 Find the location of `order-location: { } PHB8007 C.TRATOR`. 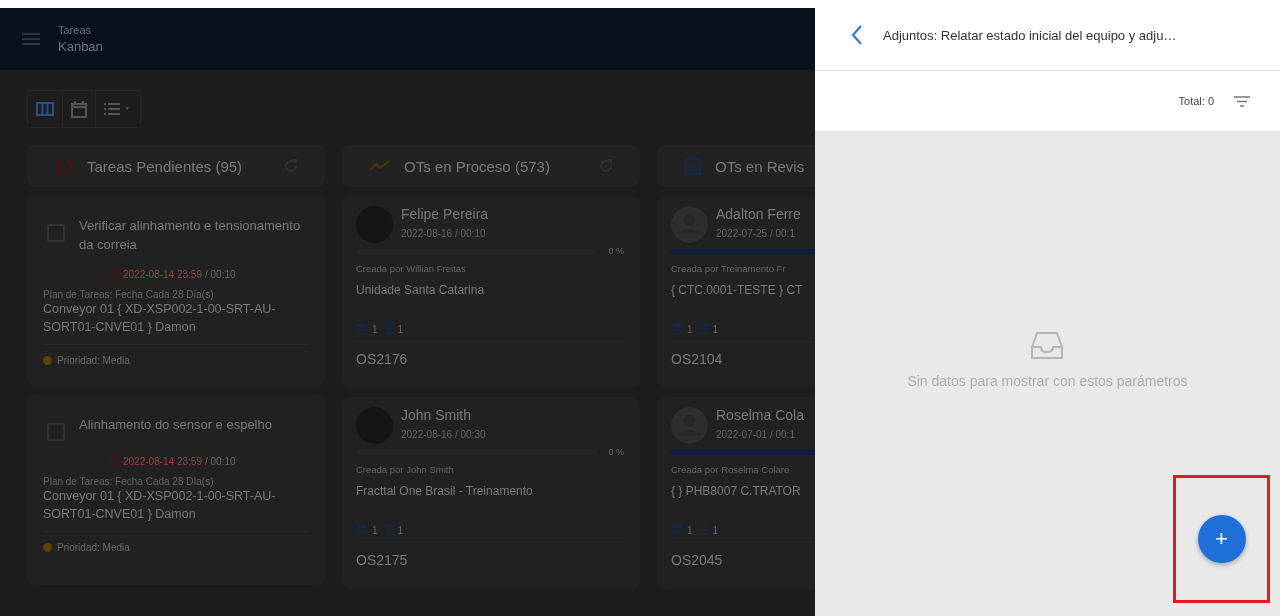

order-location: { } PHB8007 C.TRATOR is located at coordinates (736, 491).